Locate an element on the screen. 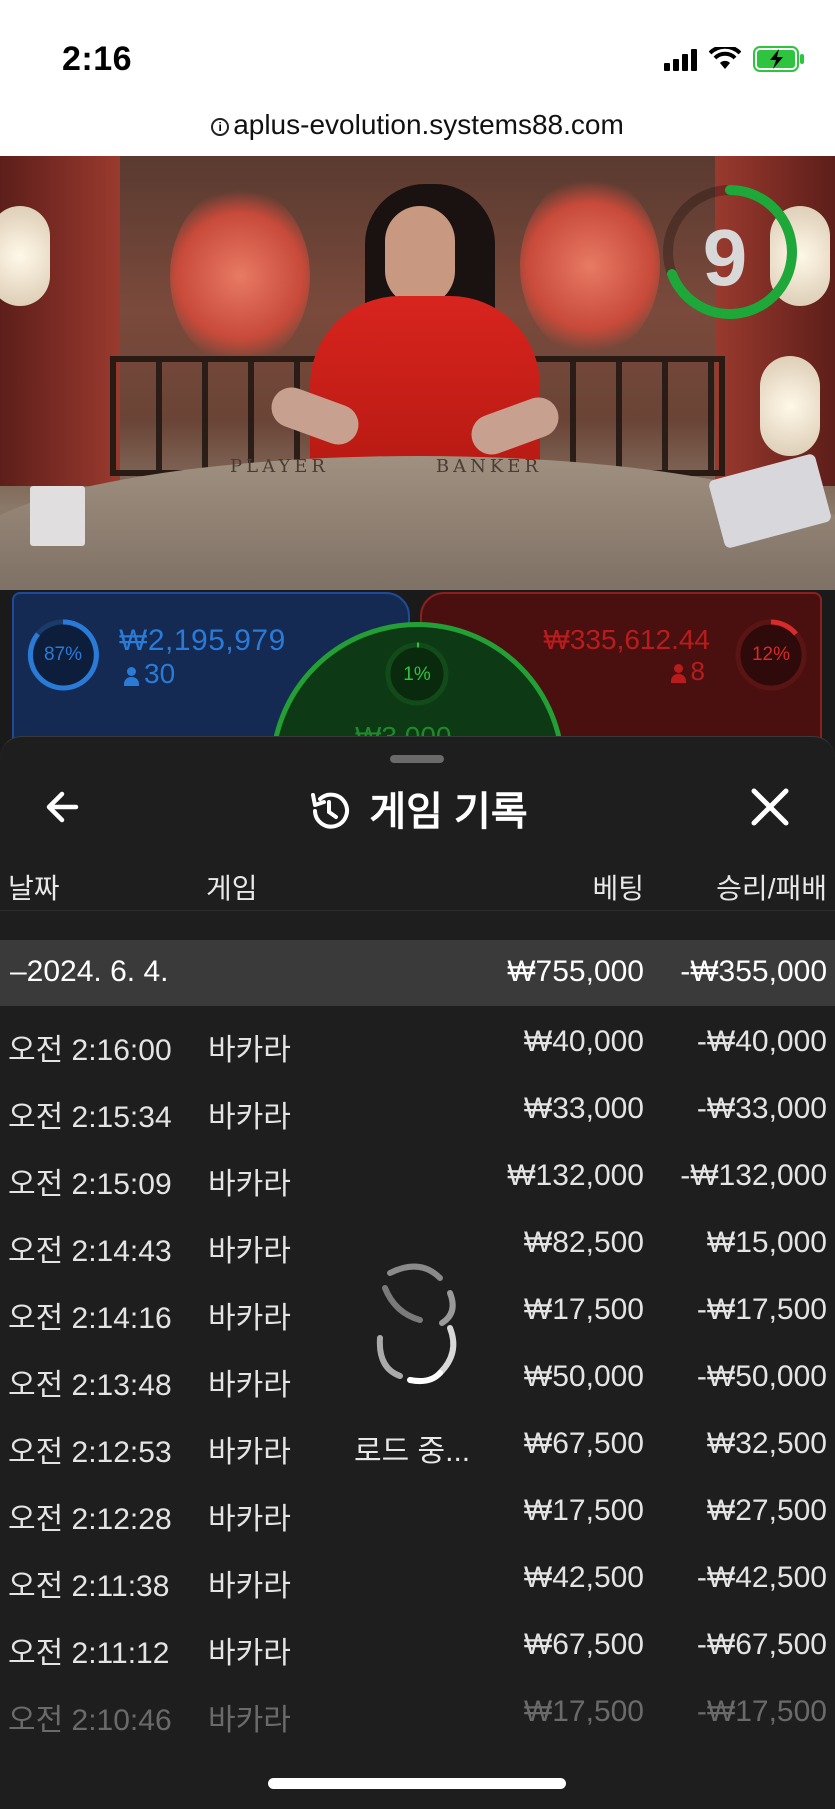  table-row: 오전 2:12:28 바카라 ₩17,500 ₩27,500 is located at coordinates (417, 1509).